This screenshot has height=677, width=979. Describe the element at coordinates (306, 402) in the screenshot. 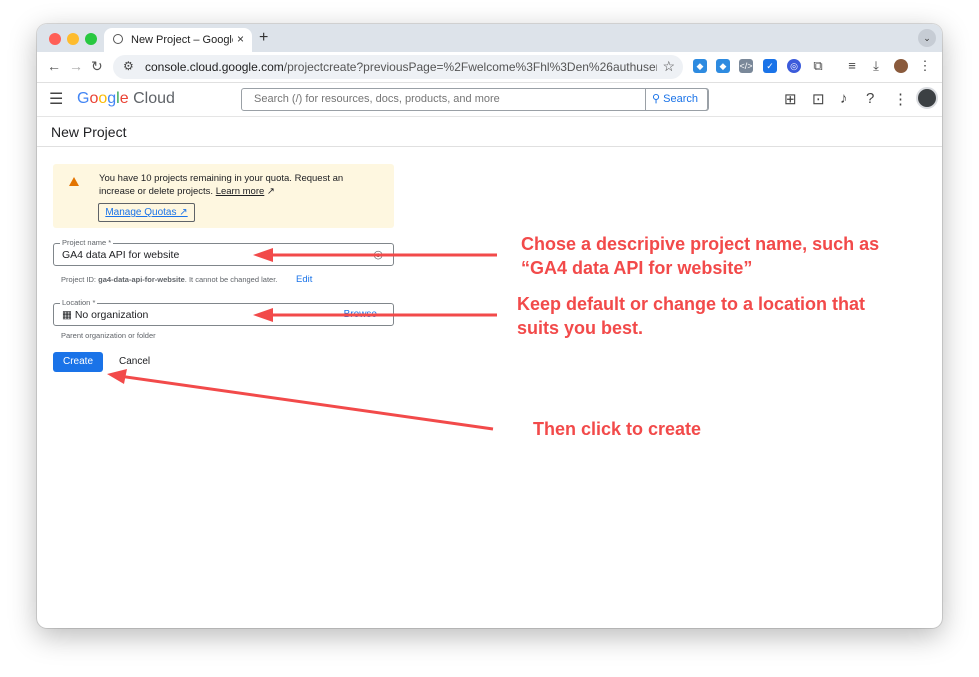

I see `arrow-to-create` at that location.